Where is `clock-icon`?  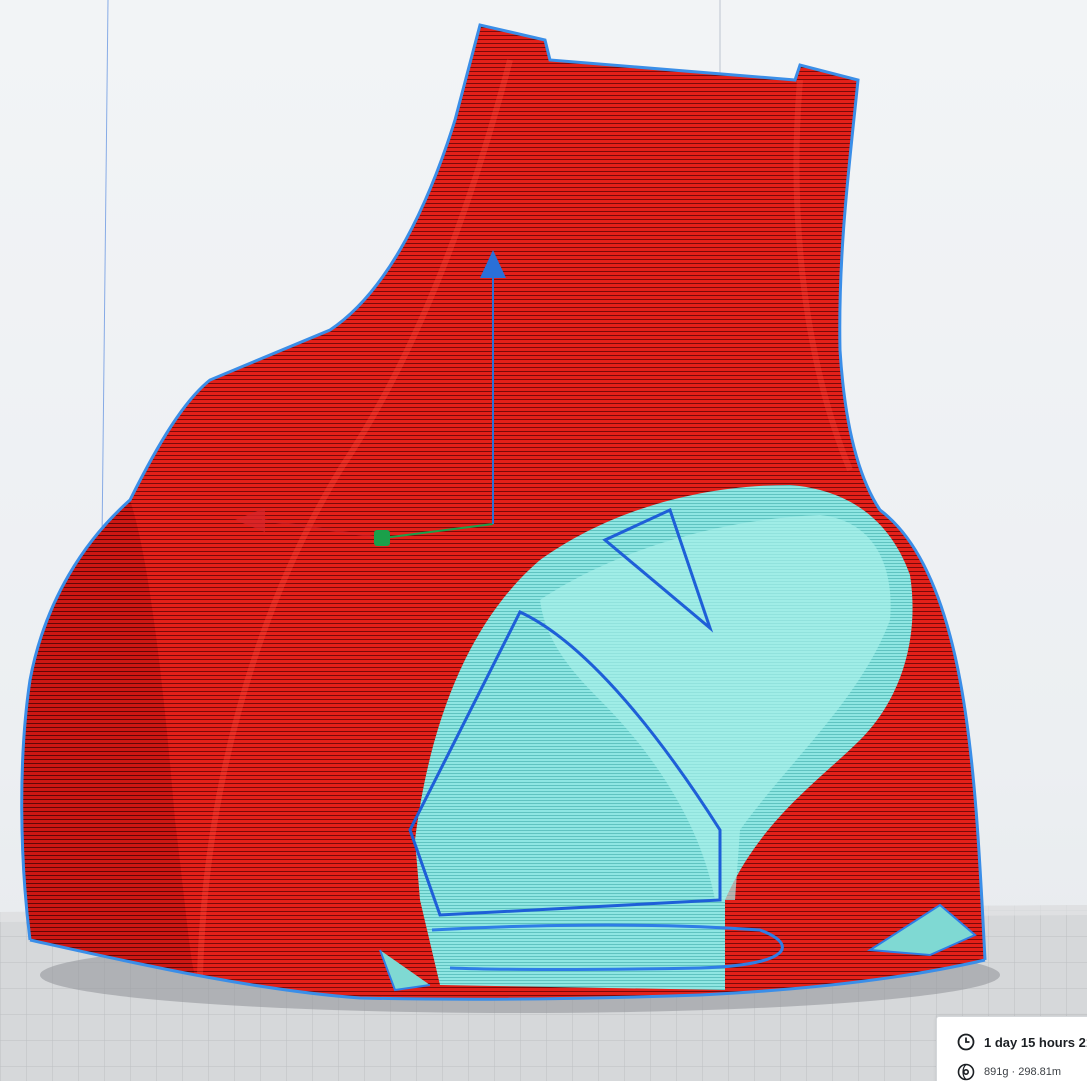
clock-icon is located at coordinates (966, 1042).